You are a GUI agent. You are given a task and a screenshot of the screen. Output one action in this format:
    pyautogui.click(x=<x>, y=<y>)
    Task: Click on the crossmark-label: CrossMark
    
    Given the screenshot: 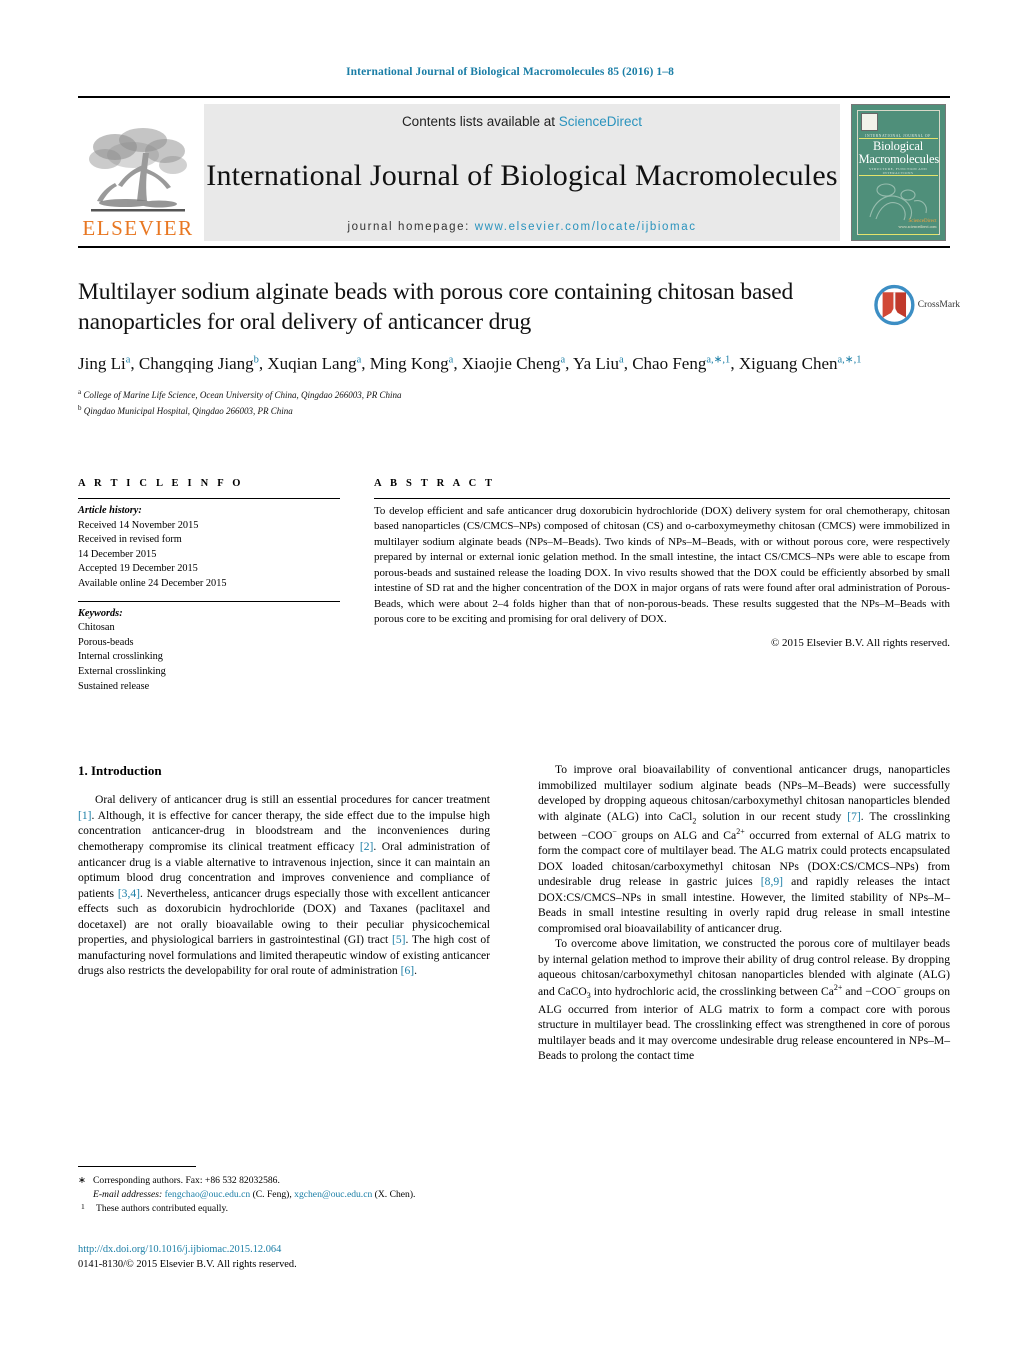 What is the action you would take?
    pyautogui.click(x=938, y=305)
    